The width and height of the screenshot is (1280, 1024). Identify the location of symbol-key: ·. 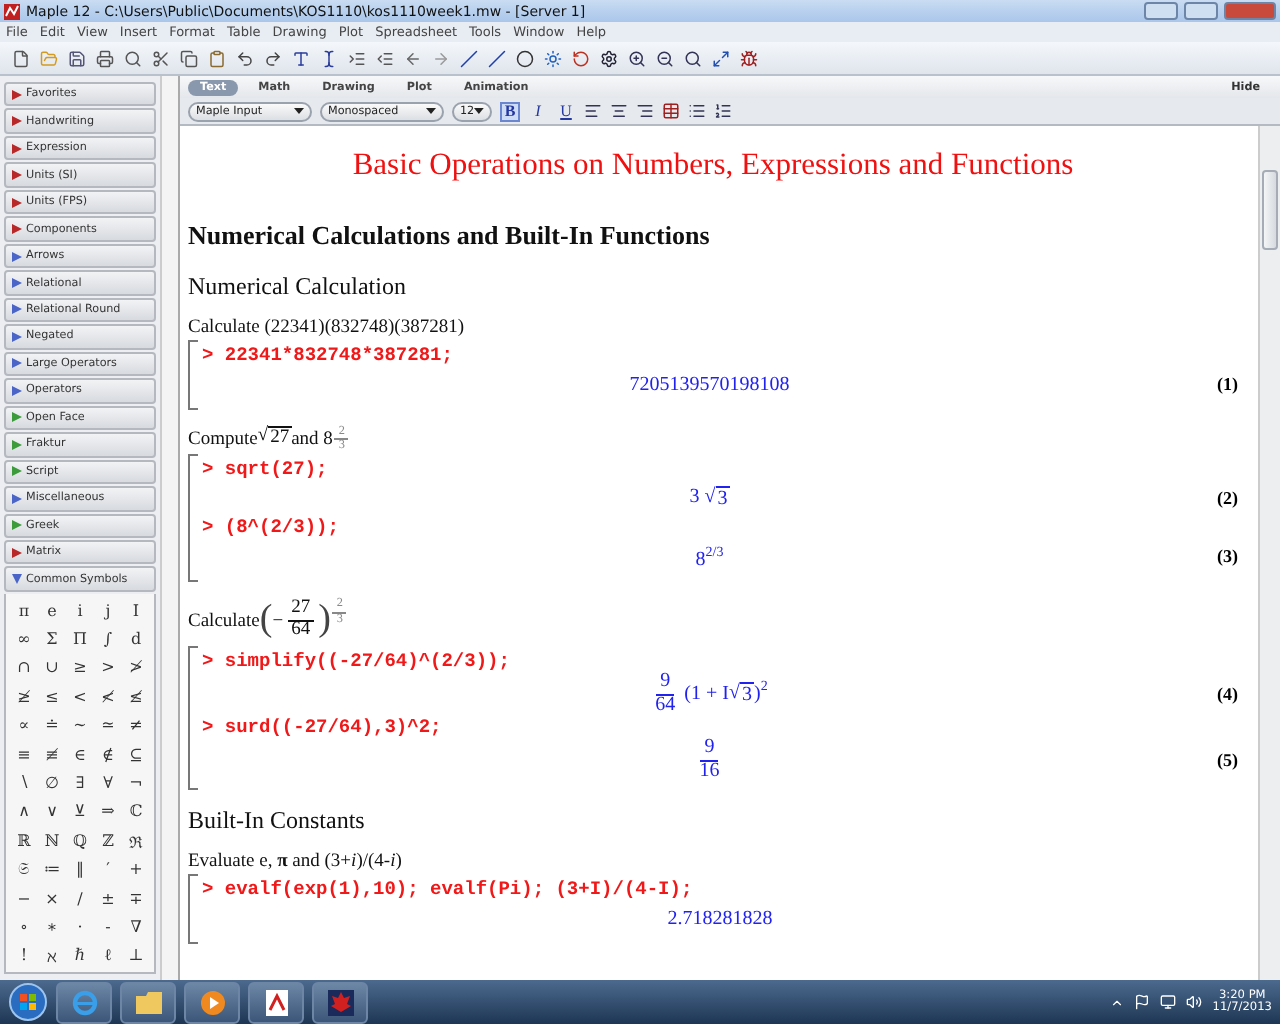
(80, 927).